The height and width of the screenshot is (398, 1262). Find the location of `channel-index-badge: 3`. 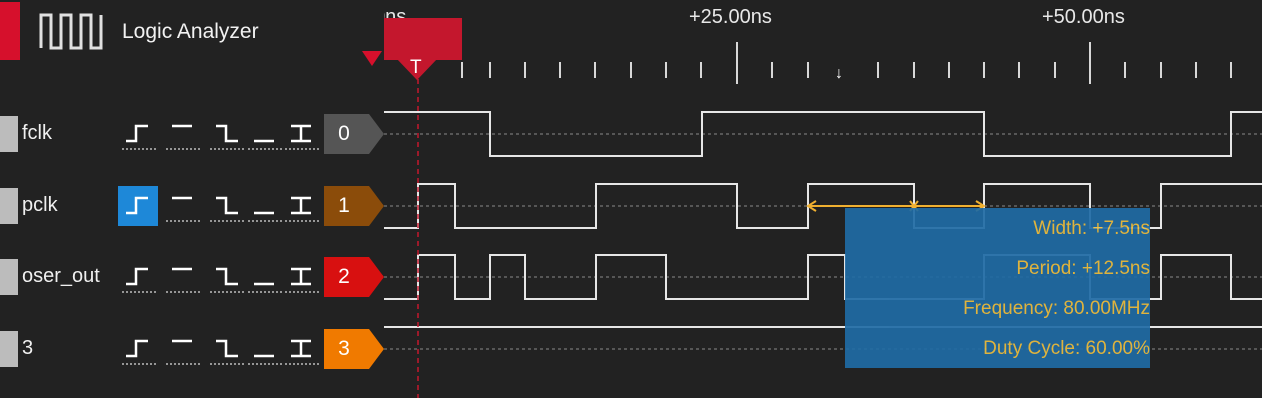

channel-index-badge: 3 is located at coordinates (354, 349).